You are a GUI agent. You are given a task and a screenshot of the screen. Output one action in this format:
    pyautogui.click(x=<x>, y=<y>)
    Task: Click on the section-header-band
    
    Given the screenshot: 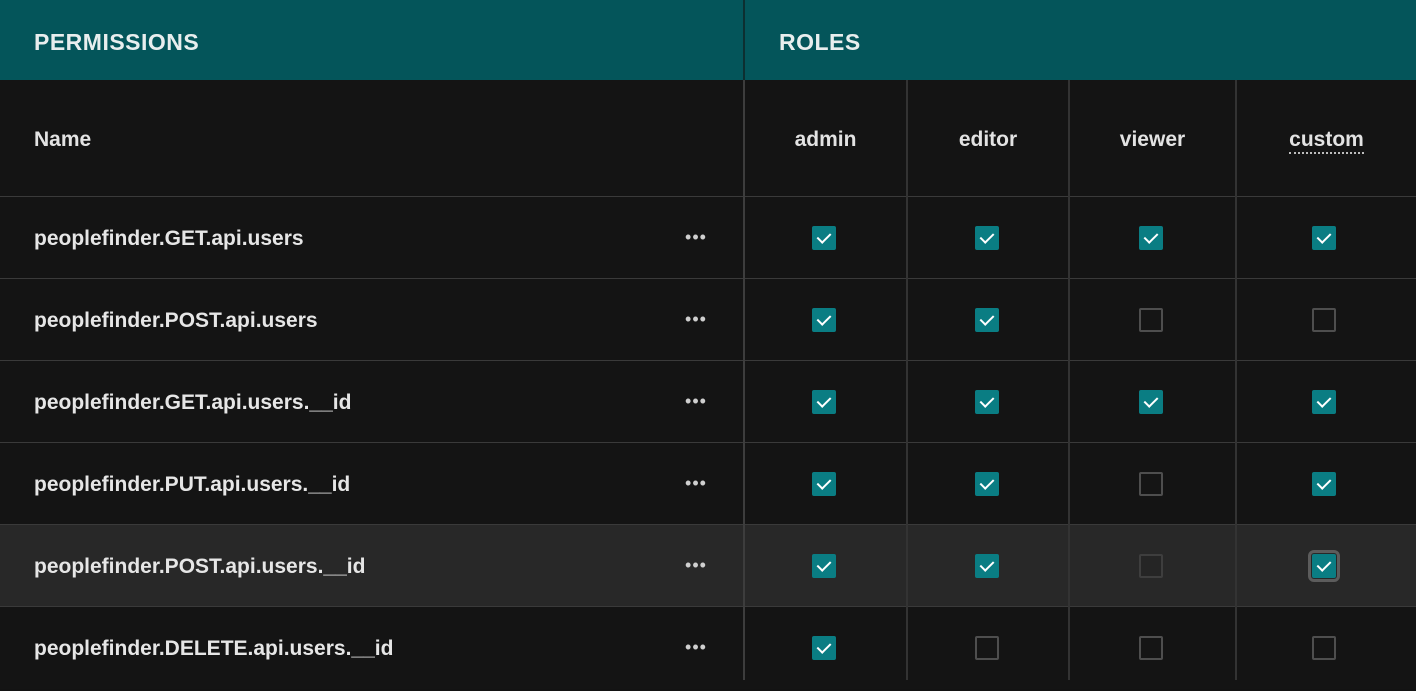 What is the action you would take?
    pyautogui.click(x=708, y=40)
    